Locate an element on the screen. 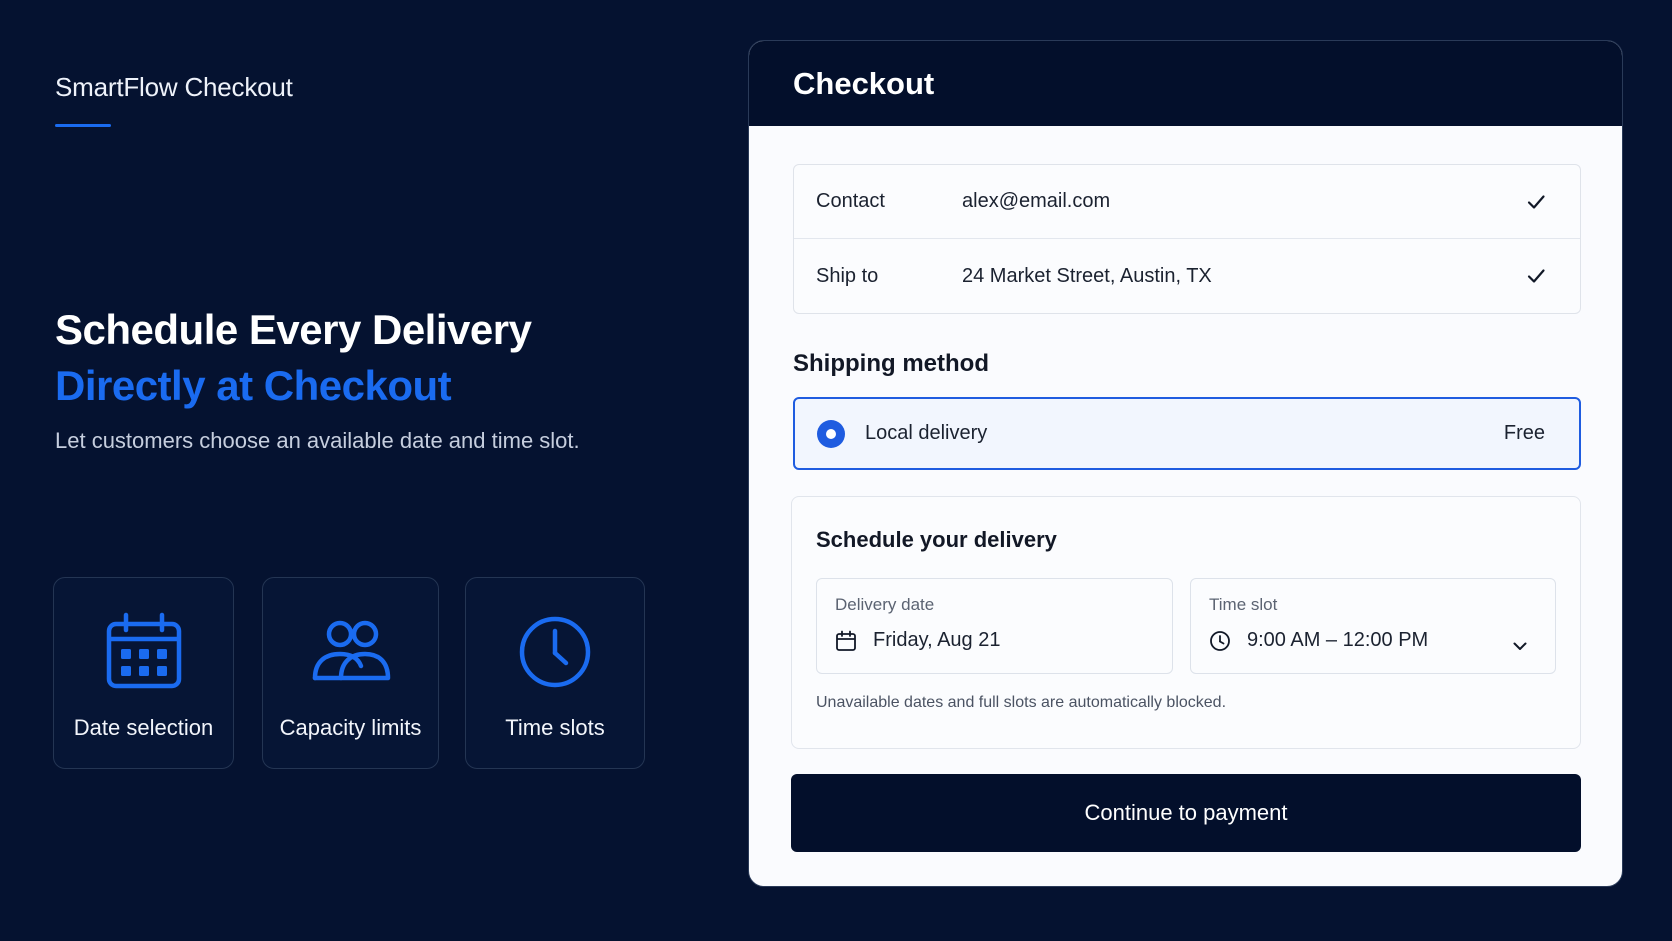 The height and width of the screenshot is (941, 1672). contact-label: Contact is located at coordinates (850, 201).